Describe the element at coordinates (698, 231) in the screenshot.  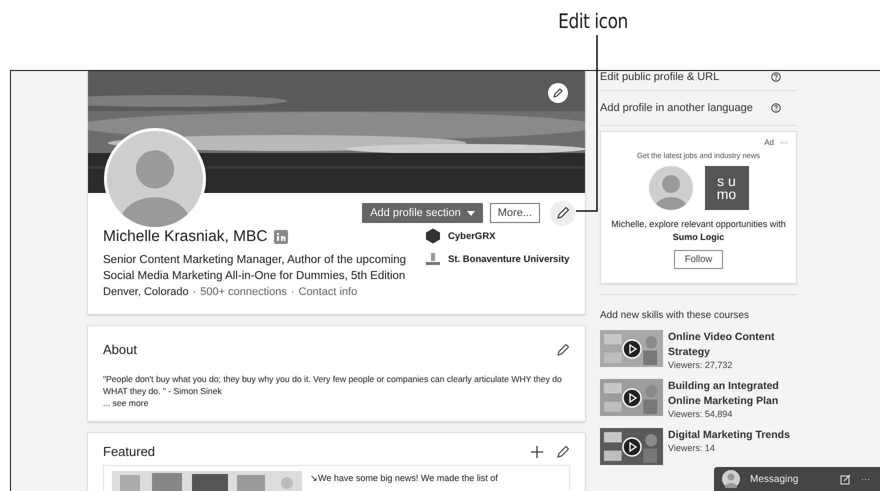
I see `ad-message: Michelle, explore relevant opportunities with Sumo Logic` at that location.